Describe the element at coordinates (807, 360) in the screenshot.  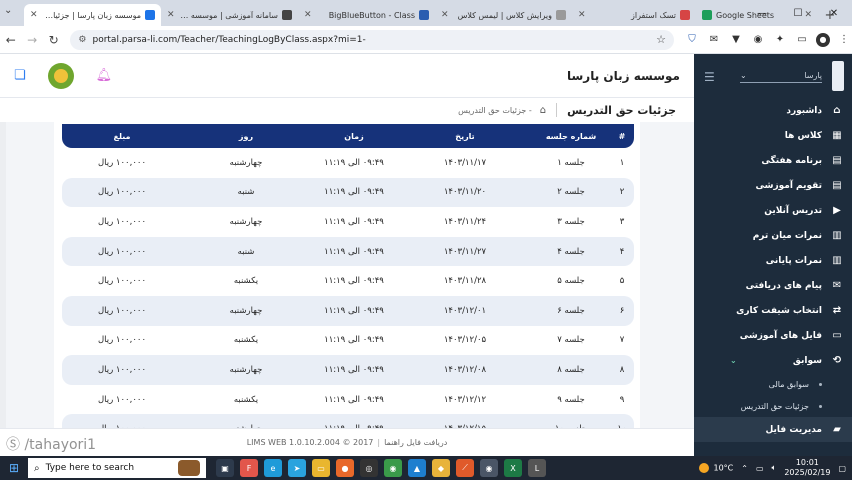
I see `sidebar-item-label: سوابق` at that location.